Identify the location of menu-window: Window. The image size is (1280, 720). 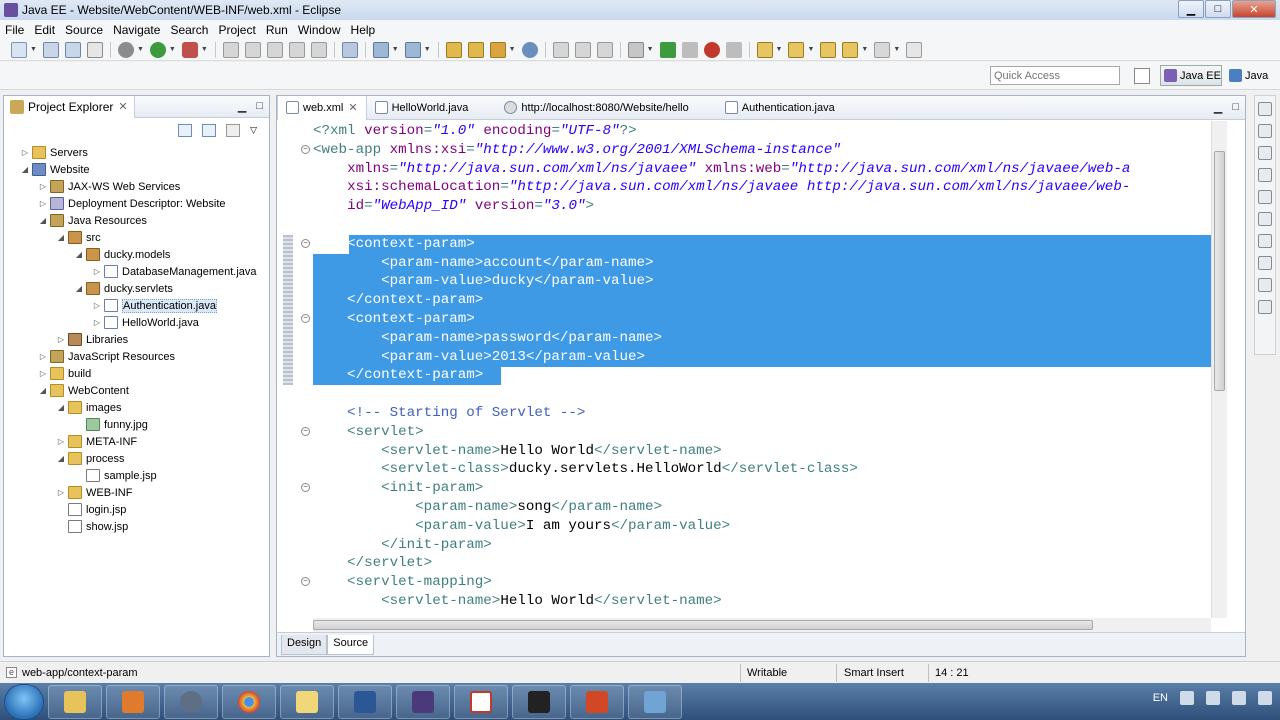
(319, 30).